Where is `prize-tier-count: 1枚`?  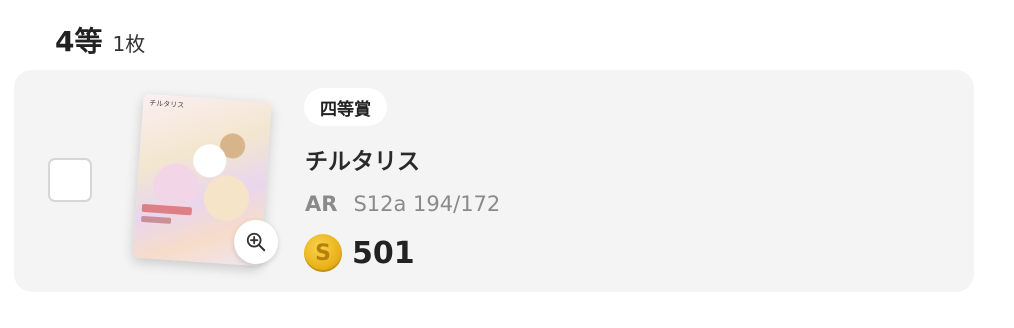
prize-tier-count: 1枚 is located at coordinates (129, 44).